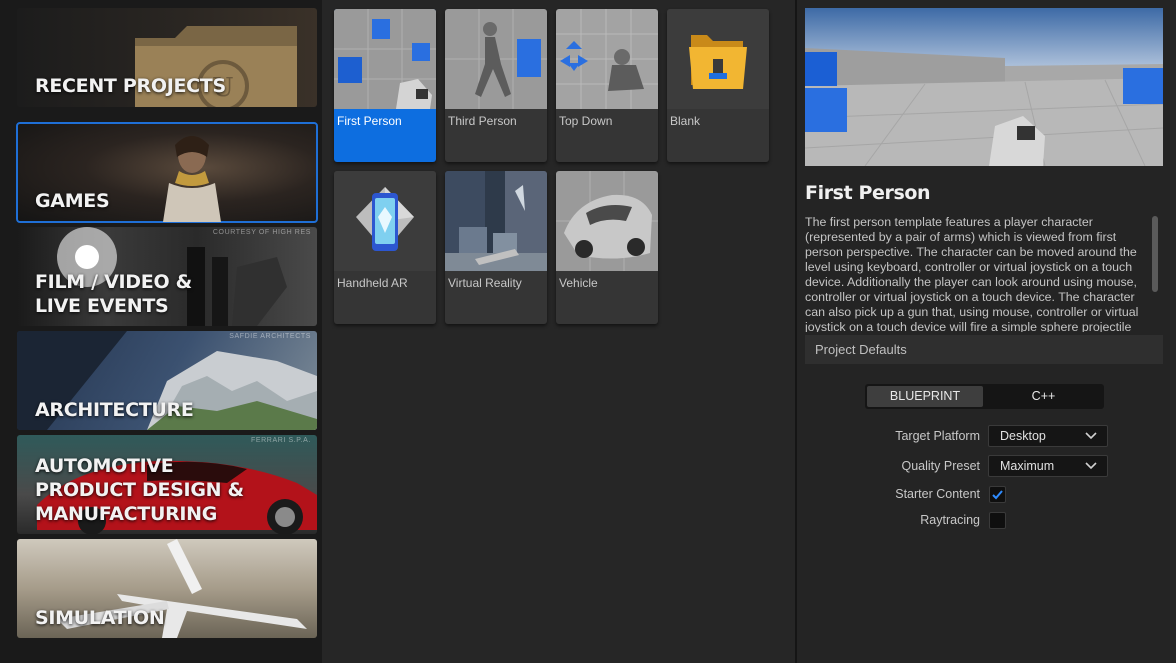  What do you see at coordinates (261, 232) in the screenshot?
I see `image-credit: COURTESY OF HIGH RES` at bounding box center [261, 232].